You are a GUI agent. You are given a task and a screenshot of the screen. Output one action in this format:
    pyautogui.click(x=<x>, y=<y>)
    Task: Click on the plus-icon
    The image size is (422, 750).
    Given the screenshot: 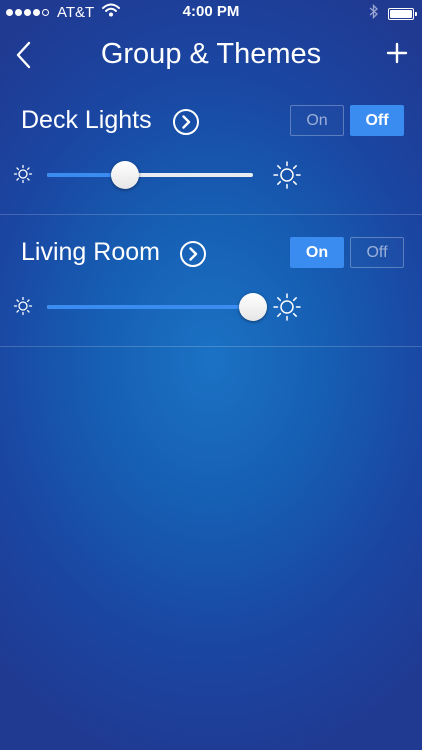 What is the action you would take?
    pyautogui.click(x=397, y=53)
    